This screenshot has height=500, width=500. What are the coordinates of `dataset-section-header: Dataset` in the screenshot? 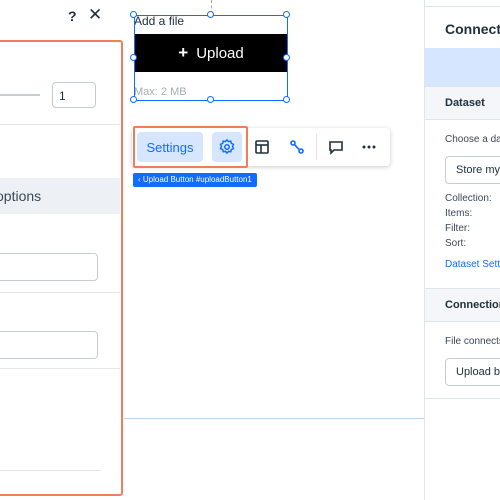 It's located at (462, 103).